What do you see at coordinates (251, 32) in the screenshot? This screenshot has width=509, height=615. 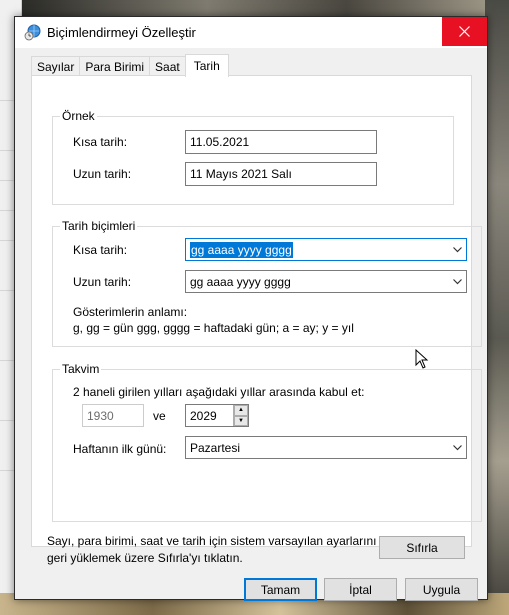 I see `title-bar: Biçimlendirmeyi Özelleştir` at bounding box center [251, 32].